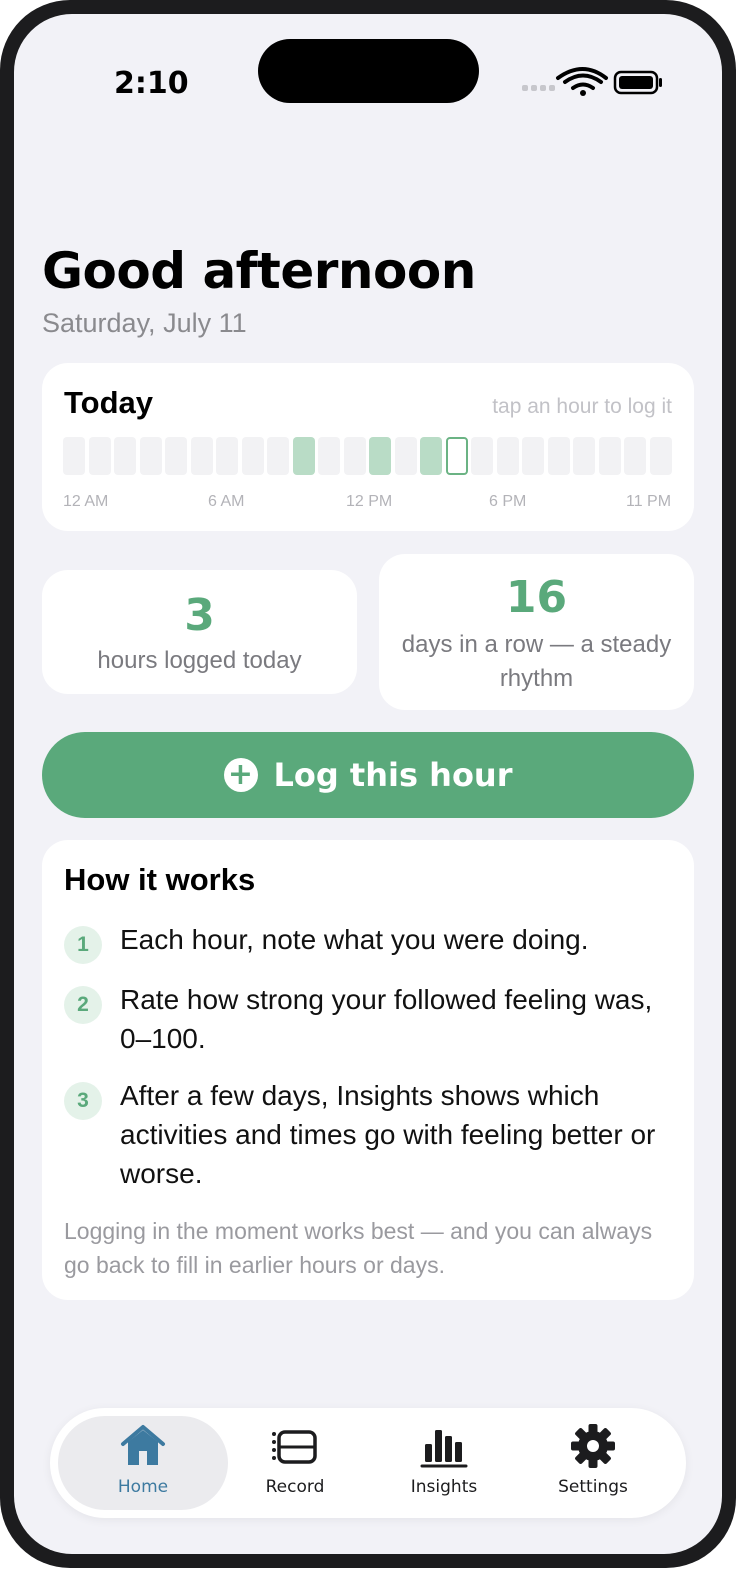  What do you see at coordinates (143, 1487) in the screenshot?
I see `tab-label: Home` at bounding box center [143, 1487].